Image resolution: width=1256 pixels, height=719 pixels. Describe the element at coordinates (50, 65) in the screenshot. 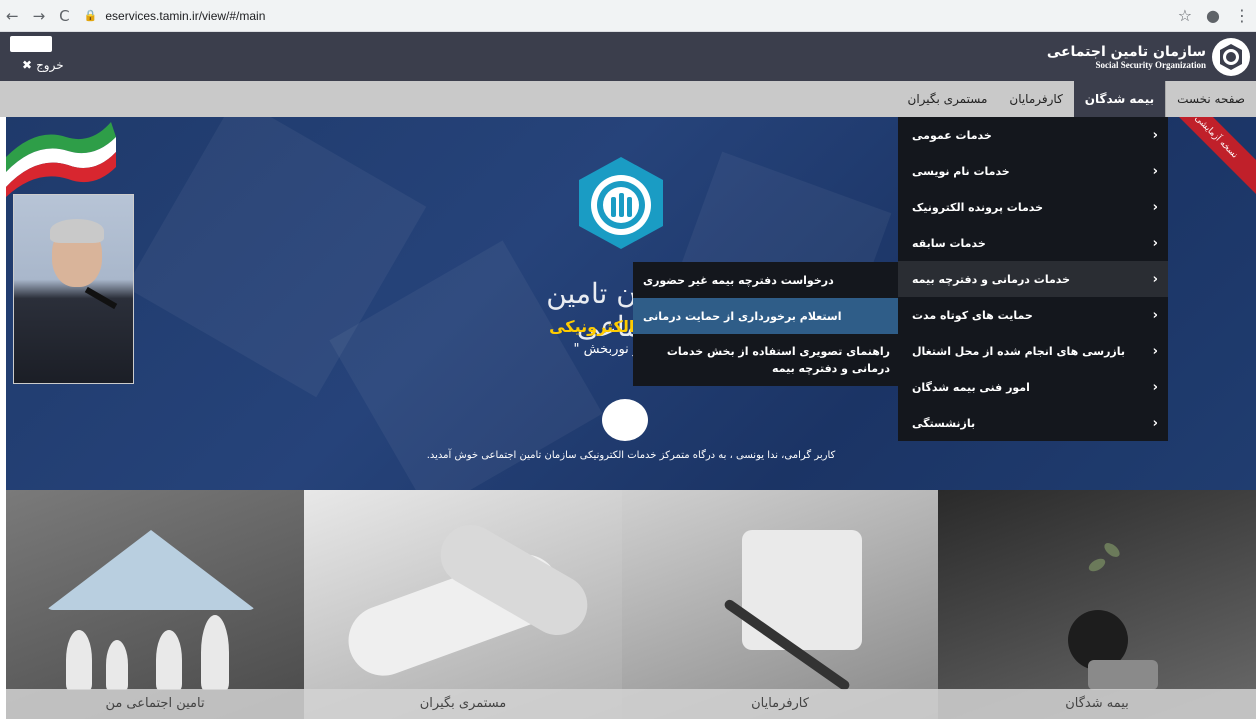

I see `exit-label: خروج` at that location.